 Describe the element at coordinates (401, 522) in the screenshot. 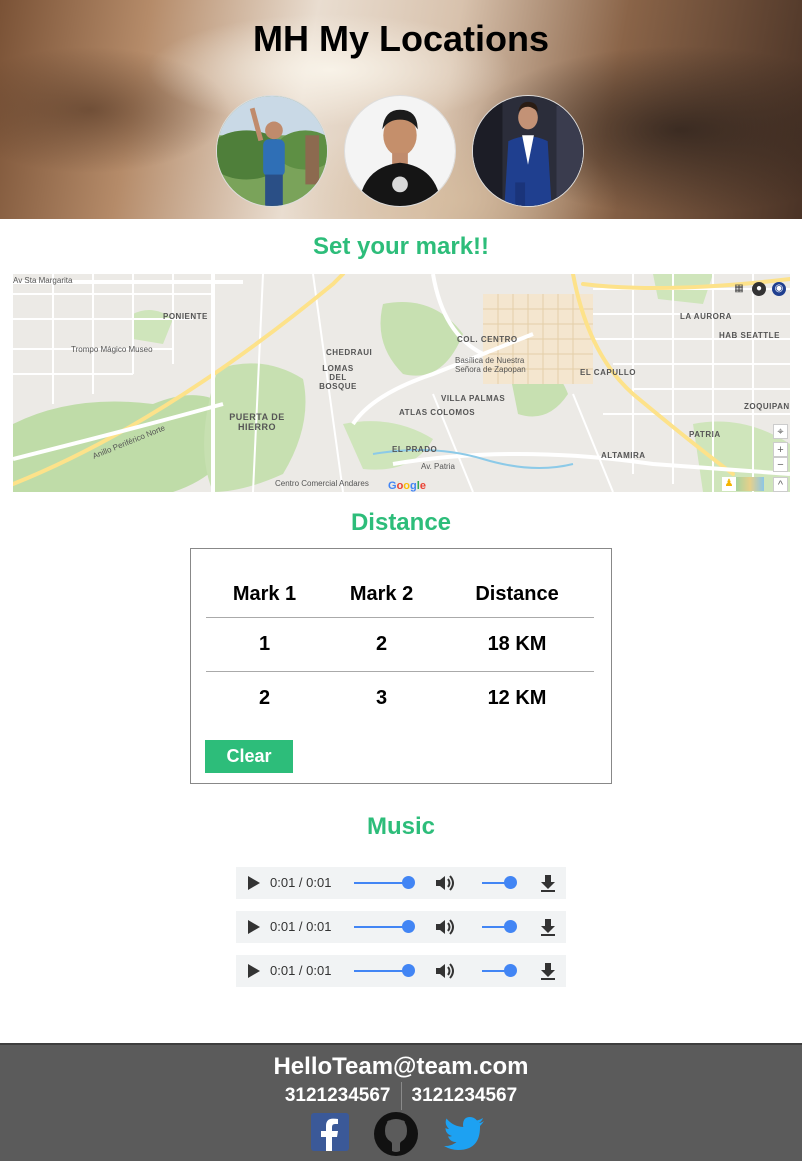

I see `distance-section-title: Distance` at that location.